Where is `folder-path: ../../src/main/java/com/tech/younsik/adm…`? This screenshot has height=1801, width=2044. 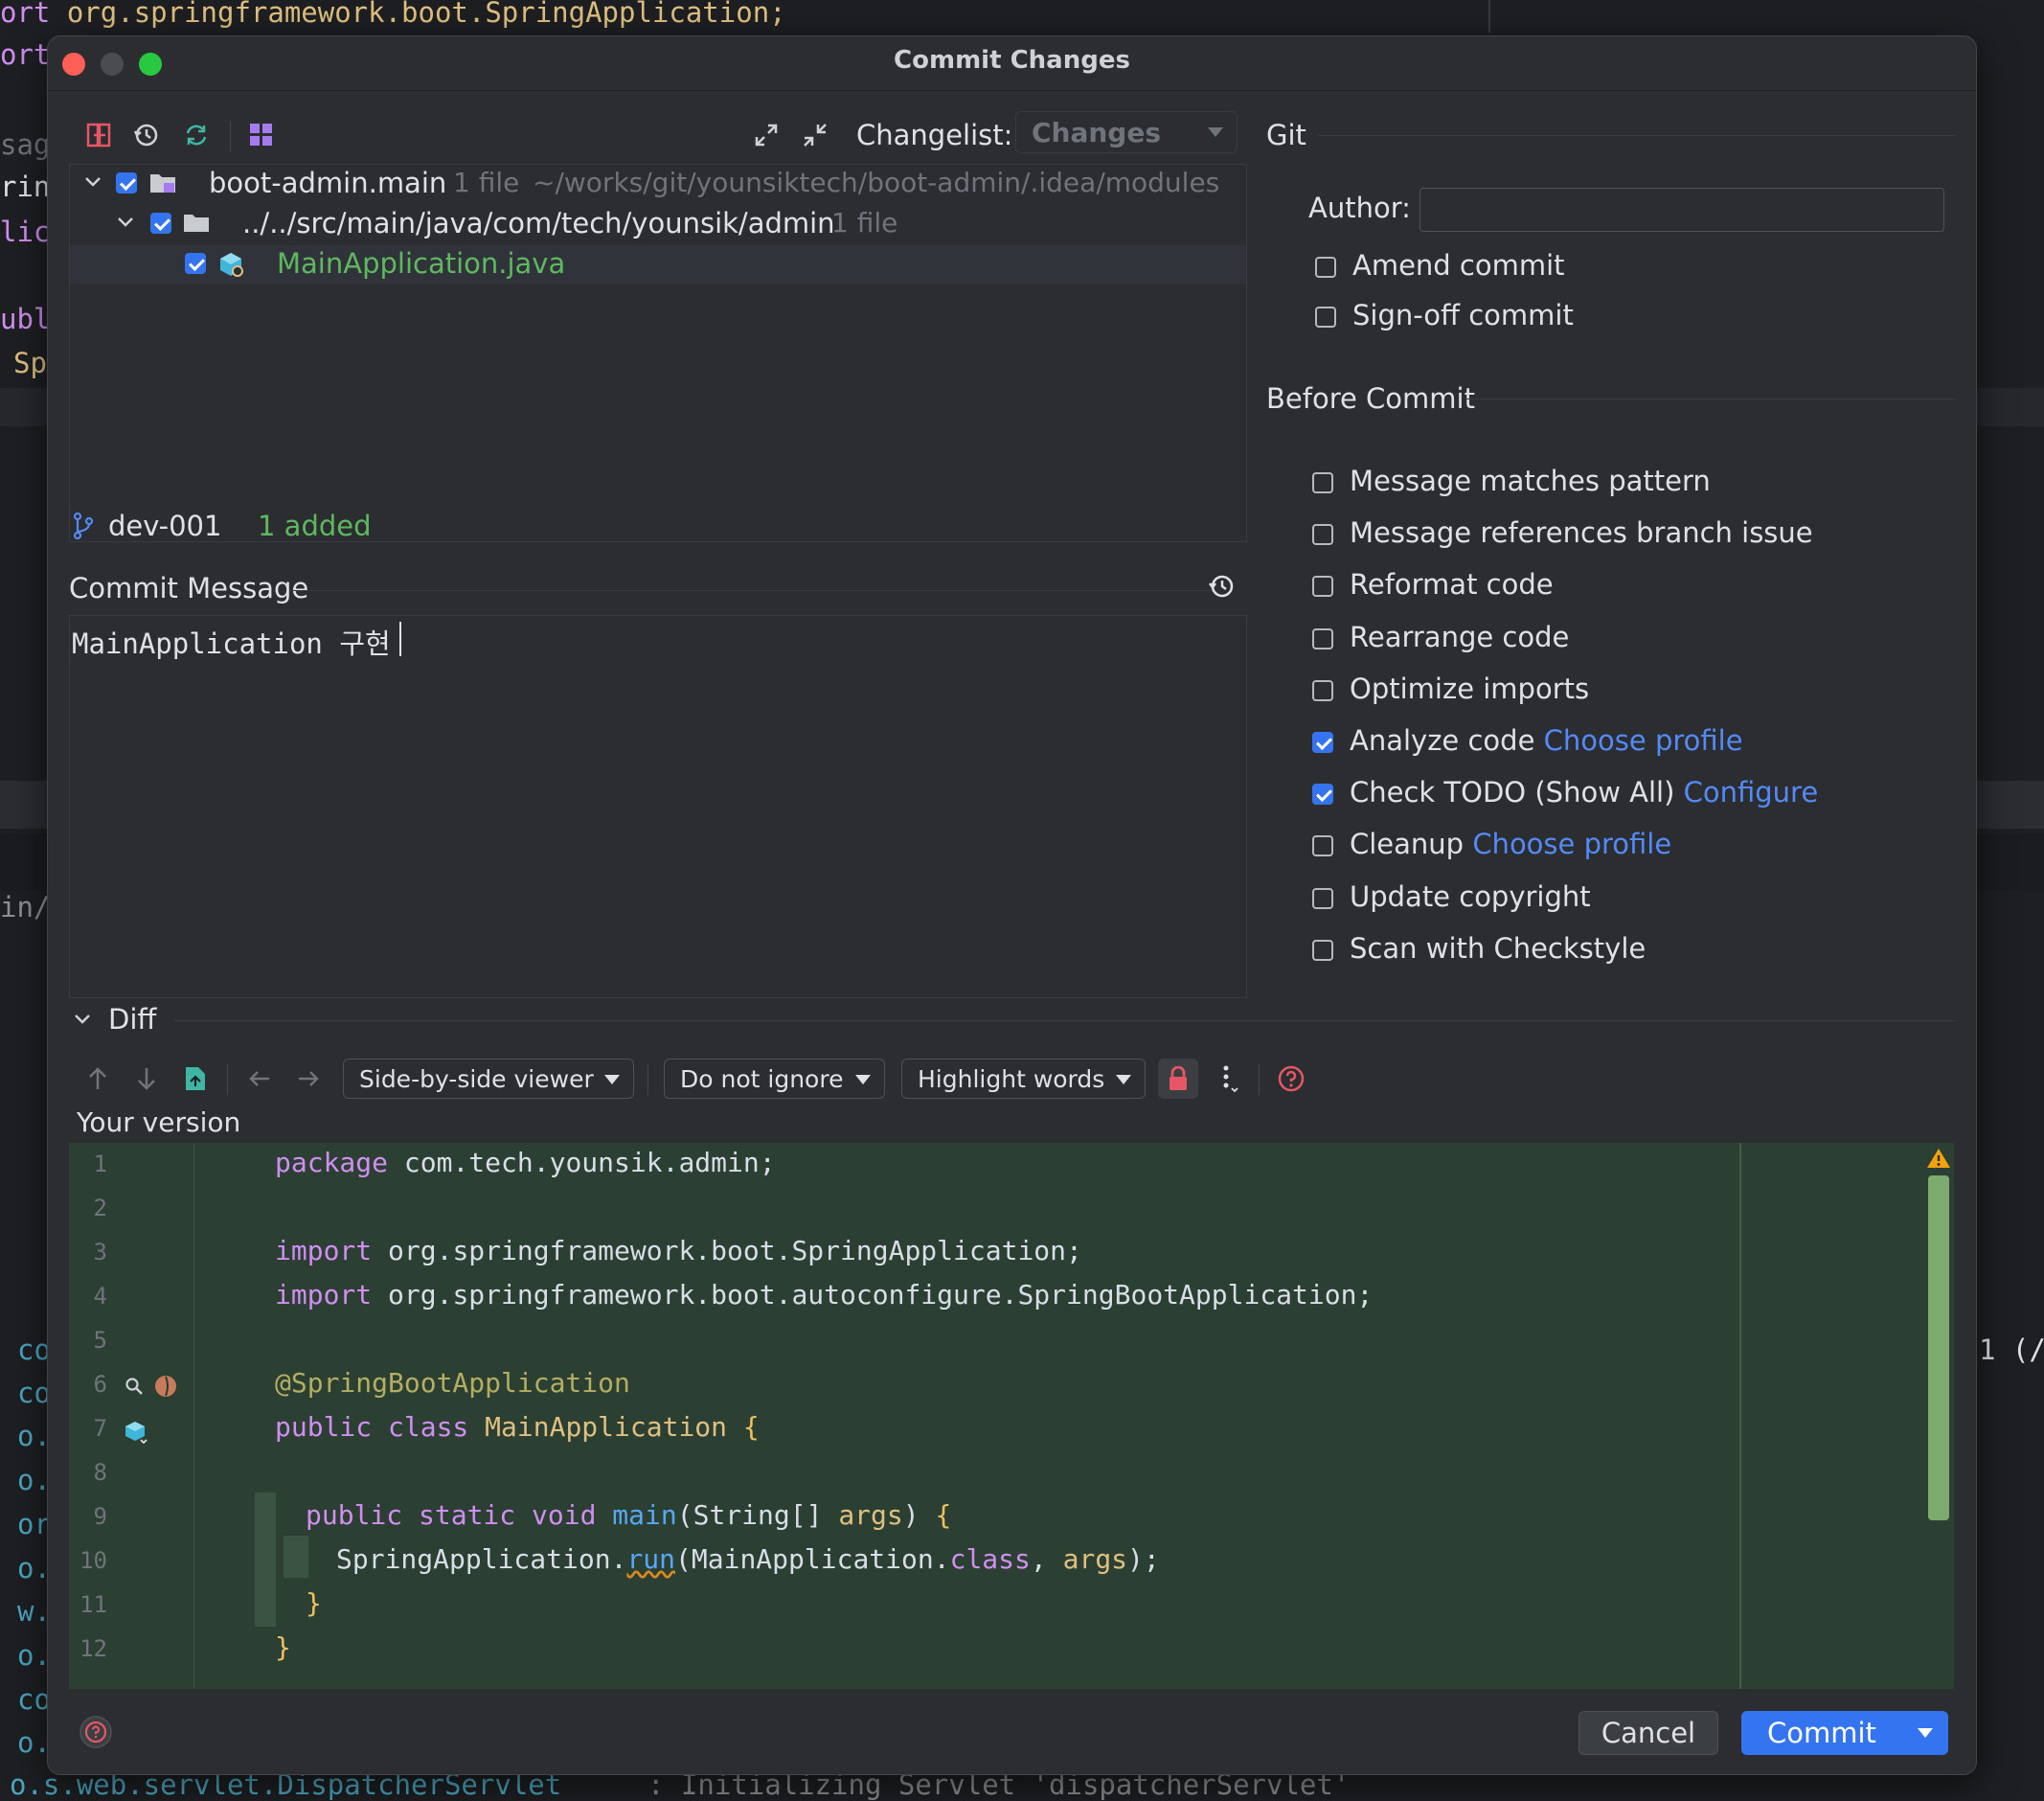
folder-path: ../../src/main/java/com/tech/younsik/adm… is located at coordinates (538, 223).